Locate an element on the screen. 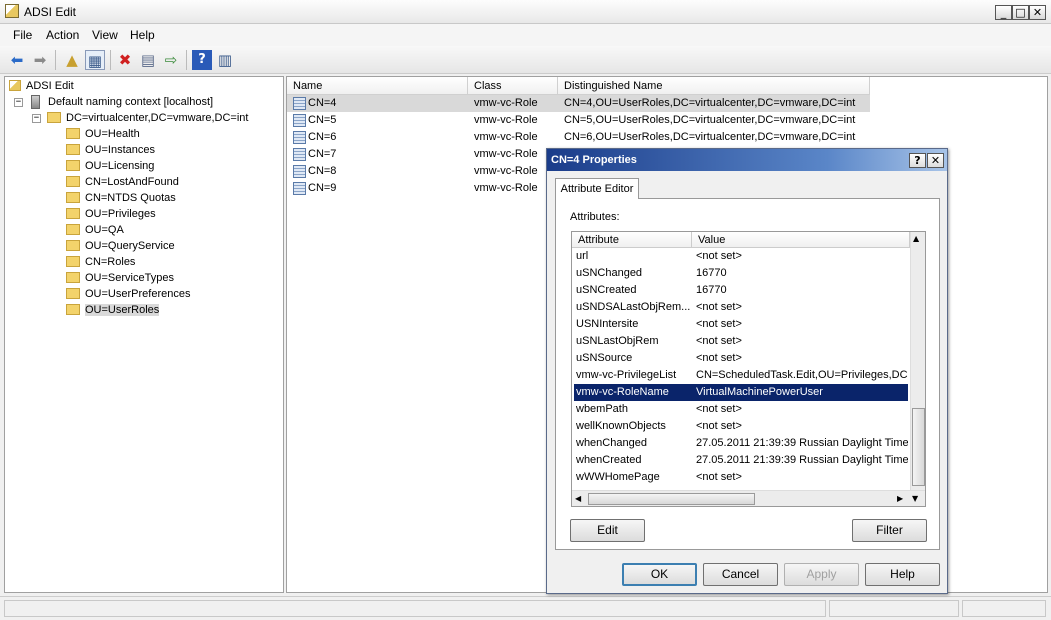 This screenshot has height=620, width=1051. show-hide-tree-icon: ▦ is located at coordinates (95, 60).